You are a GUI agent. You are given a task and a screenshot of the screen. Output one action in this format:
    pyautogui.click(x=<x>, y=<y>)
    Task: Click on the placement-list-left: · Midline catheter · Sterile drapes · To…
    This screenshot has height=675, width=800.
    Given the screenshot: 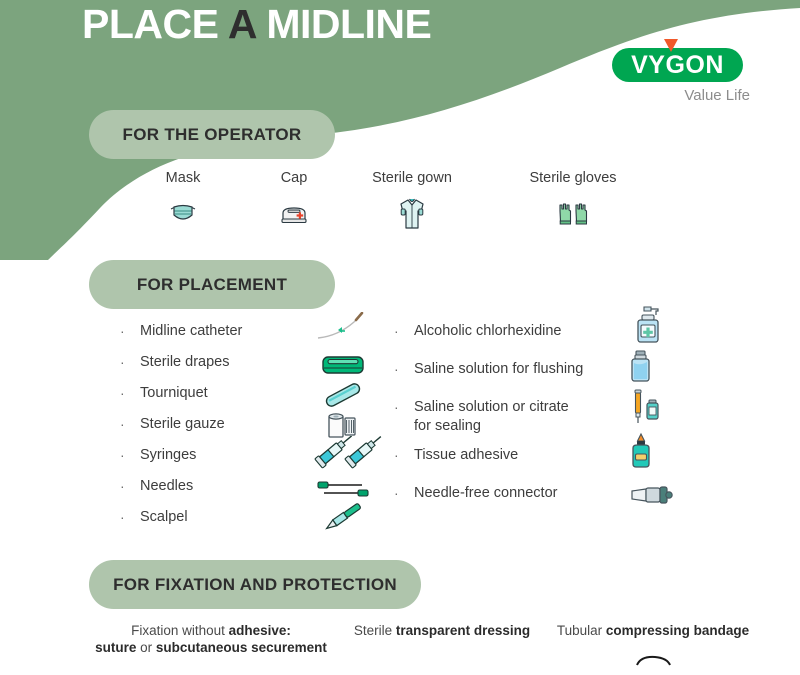 What is the action you would take?
    pyautogui.click(x=250, y=425)
    